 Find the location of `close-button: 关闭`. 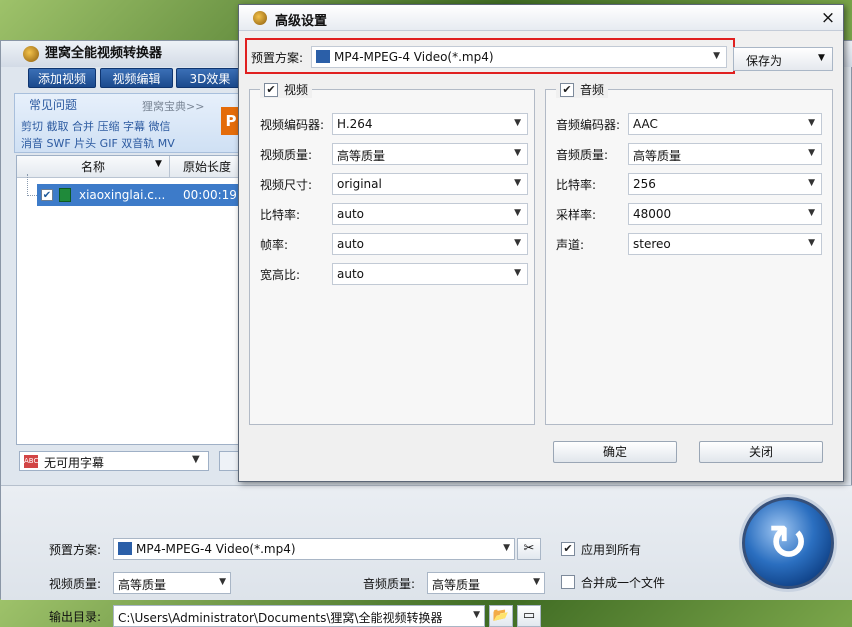

close-button: 关闭 is located at coordinates (761, 452).